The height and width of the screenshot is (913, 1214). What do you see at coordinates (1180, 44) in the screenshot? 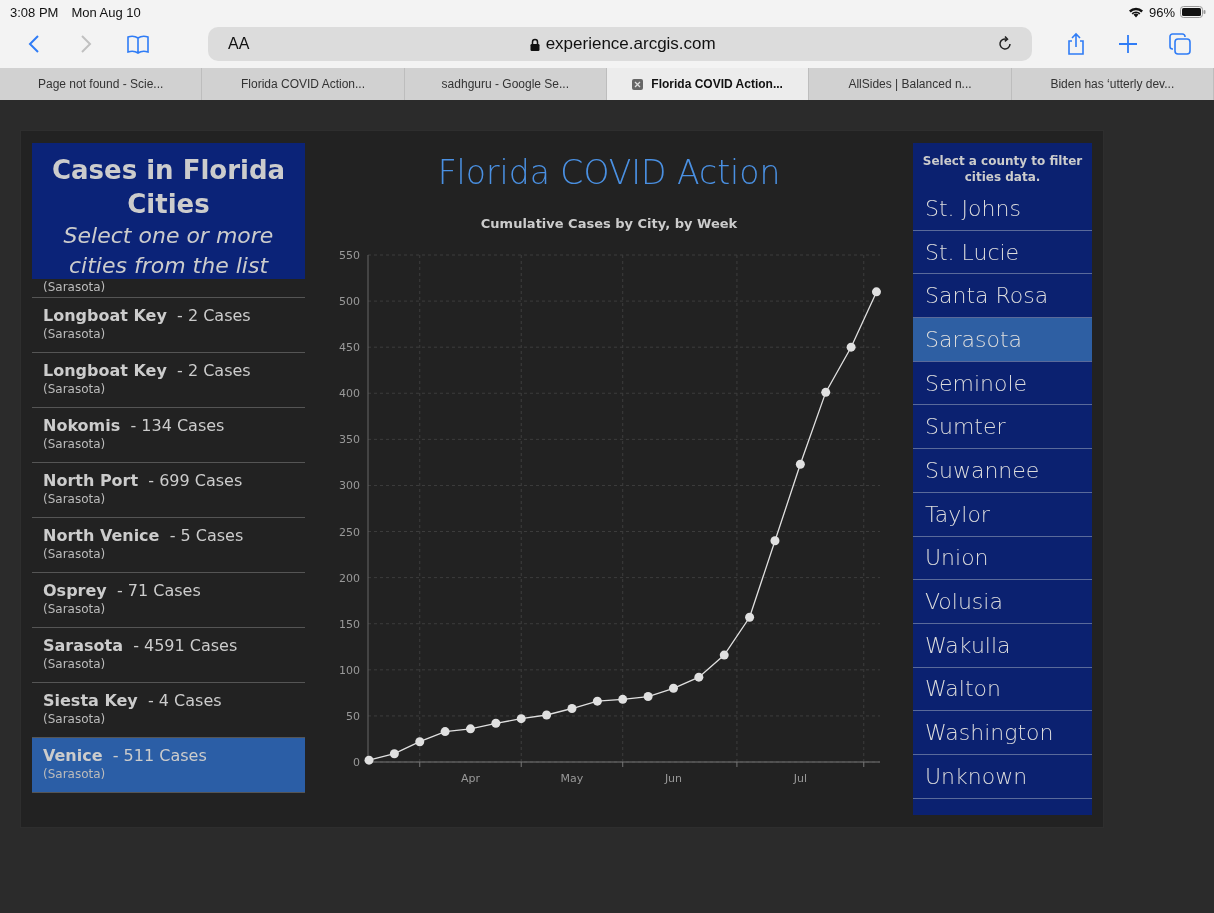
I see `tabs-icon` at bounding box center [1180, 44].